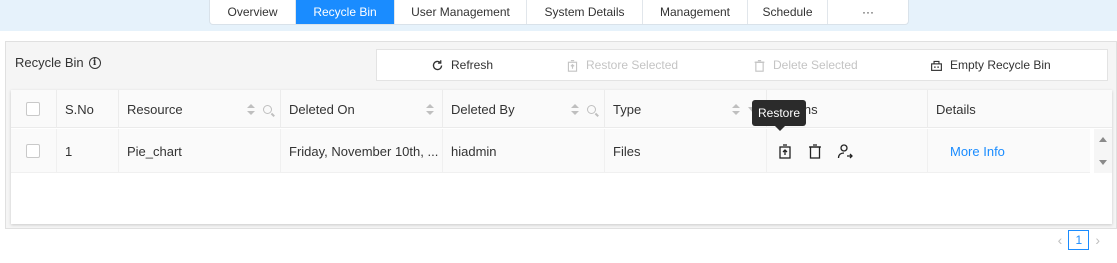 This screenshot has height=263, width=1117. I want to click on header-resource: Resource, so click(200, 109).